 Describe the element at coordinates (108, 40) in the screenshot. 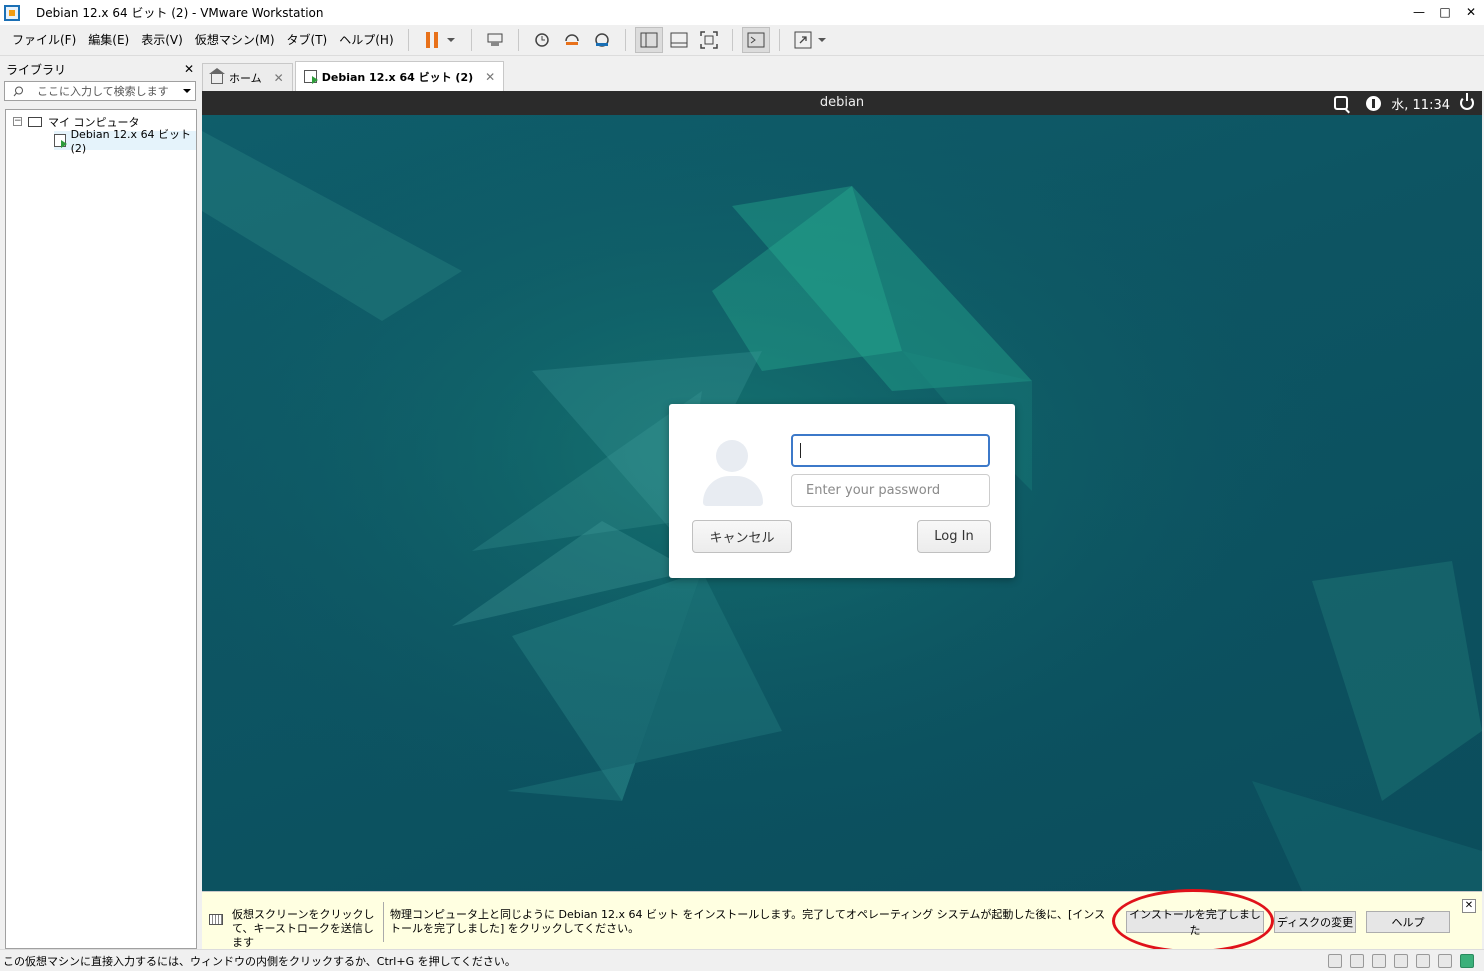

I see `menu-edit: 編集(E)` at that location.